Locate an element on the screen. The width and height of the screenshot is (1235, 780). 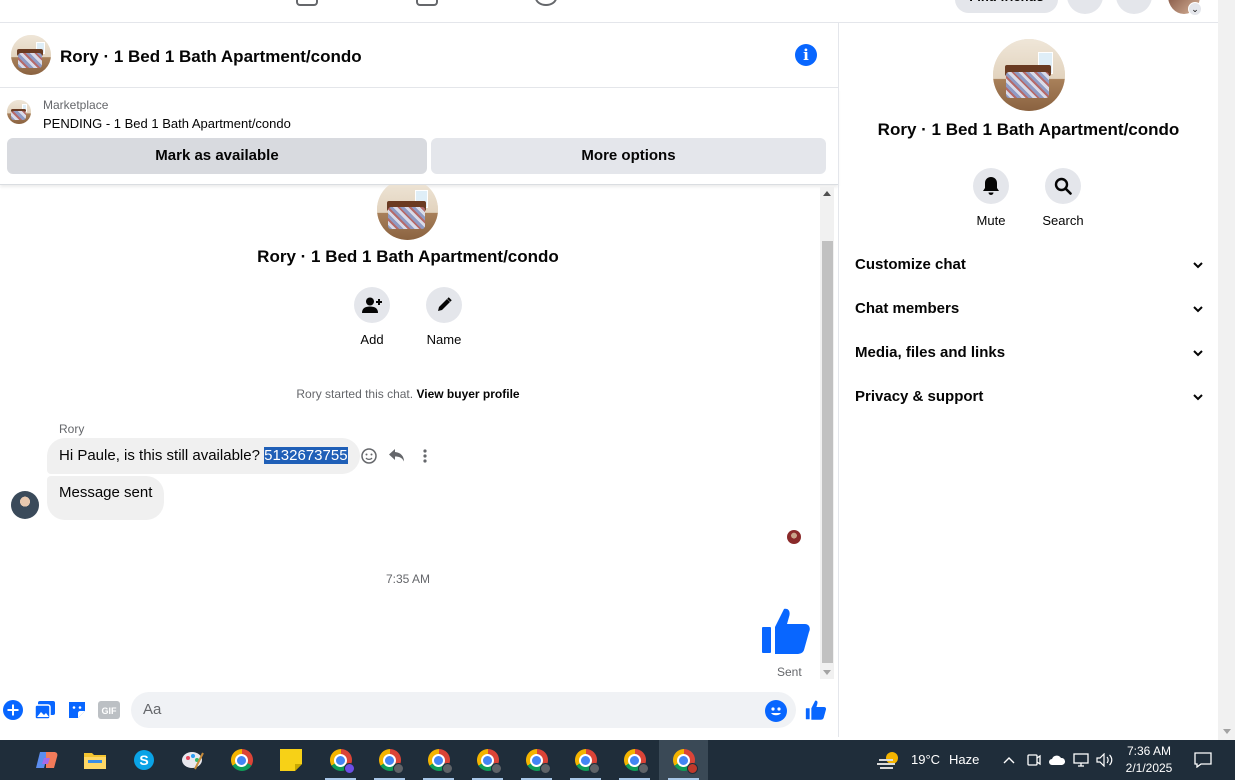
mute-action: Mute is located at coordinates (991, 198).